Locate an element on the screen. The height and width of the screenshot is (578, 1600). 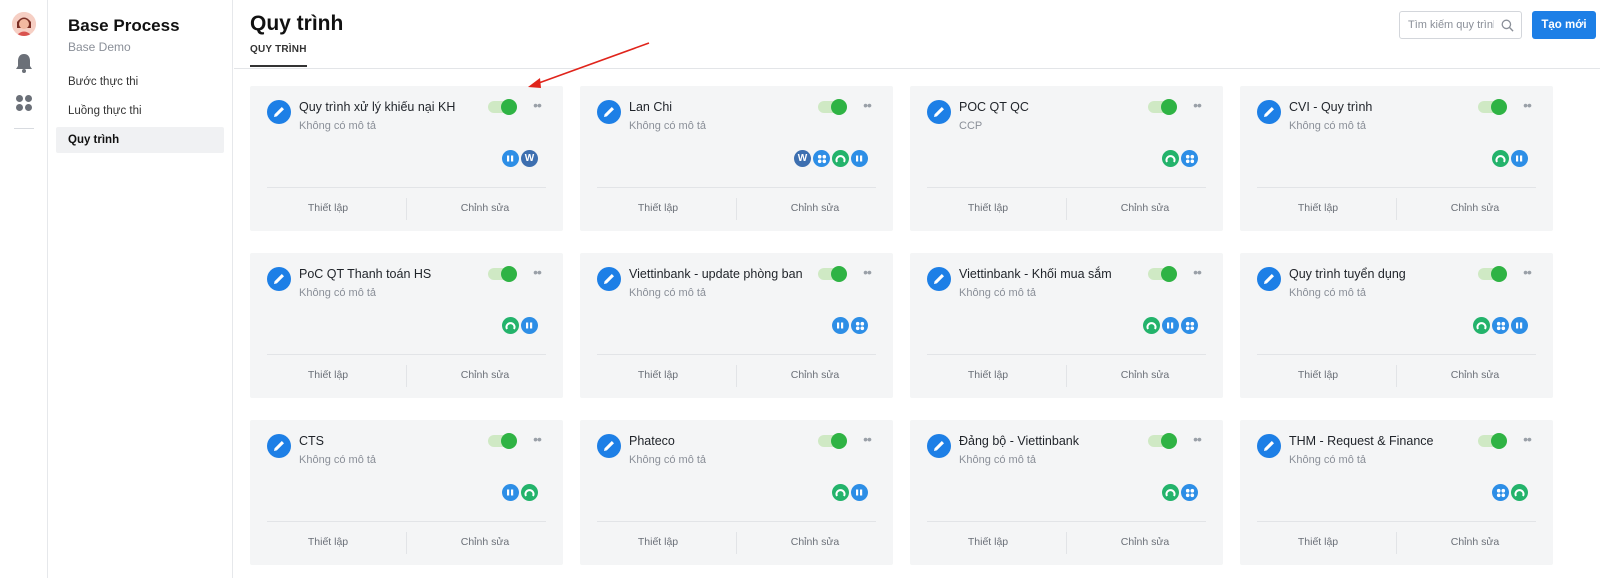
apps-grid-icon is located at coordinates (24, 103).